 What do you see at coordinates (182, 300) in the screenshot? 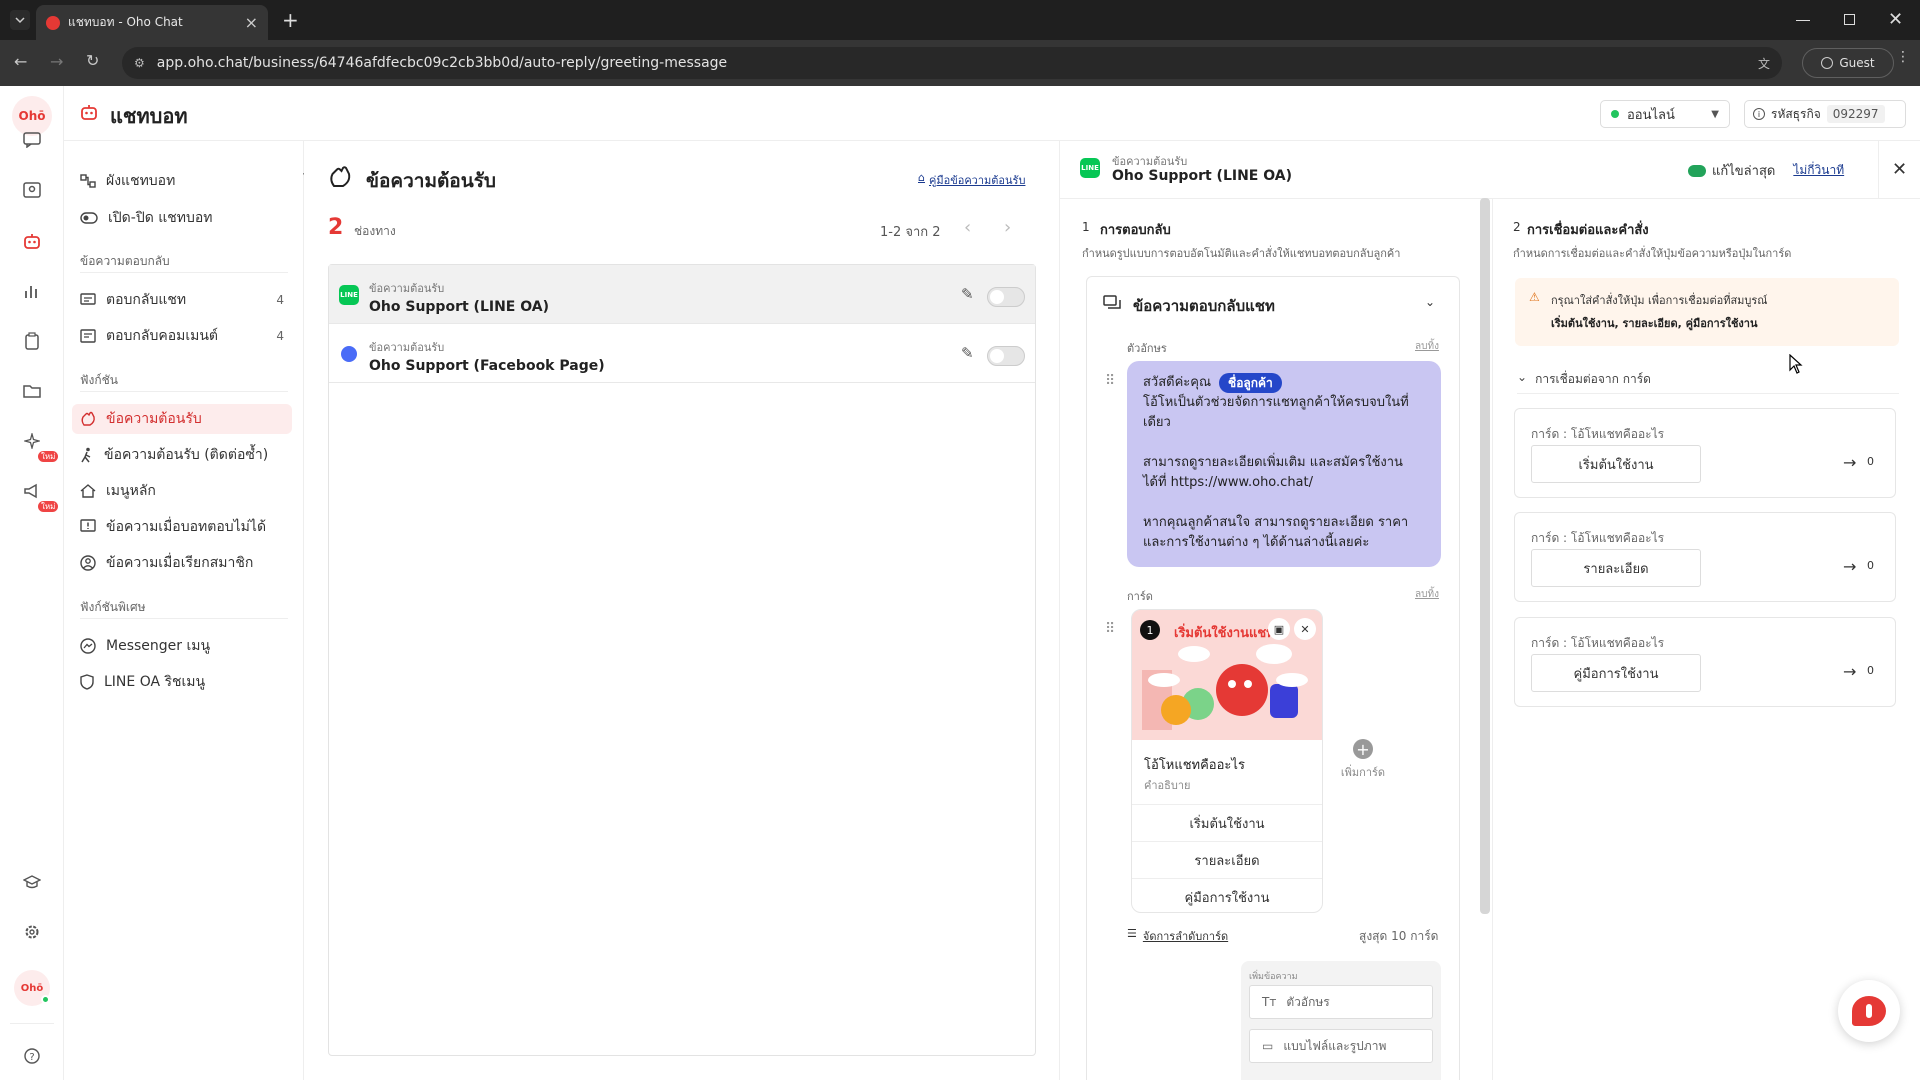
I see `nav-item-chat-reply: ตอบกลับแชท 4` at bounding box center [182, 300].